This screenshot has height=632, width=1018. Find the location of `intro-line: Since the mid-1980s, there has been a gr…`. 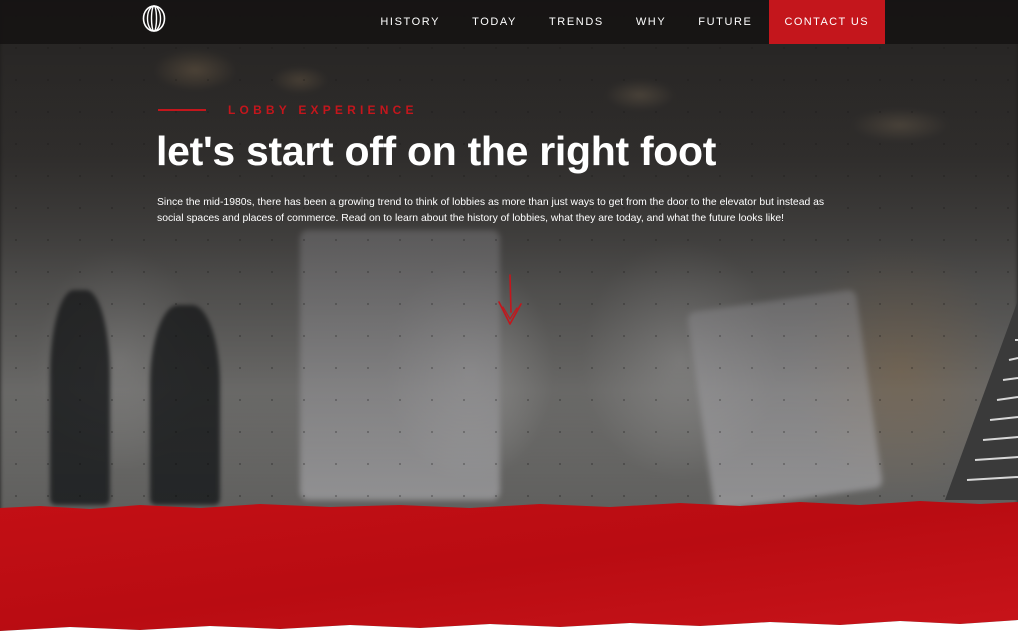

intro-line: Since the mid-1980s, there has been a gr… is located at coordinates (491, 202).